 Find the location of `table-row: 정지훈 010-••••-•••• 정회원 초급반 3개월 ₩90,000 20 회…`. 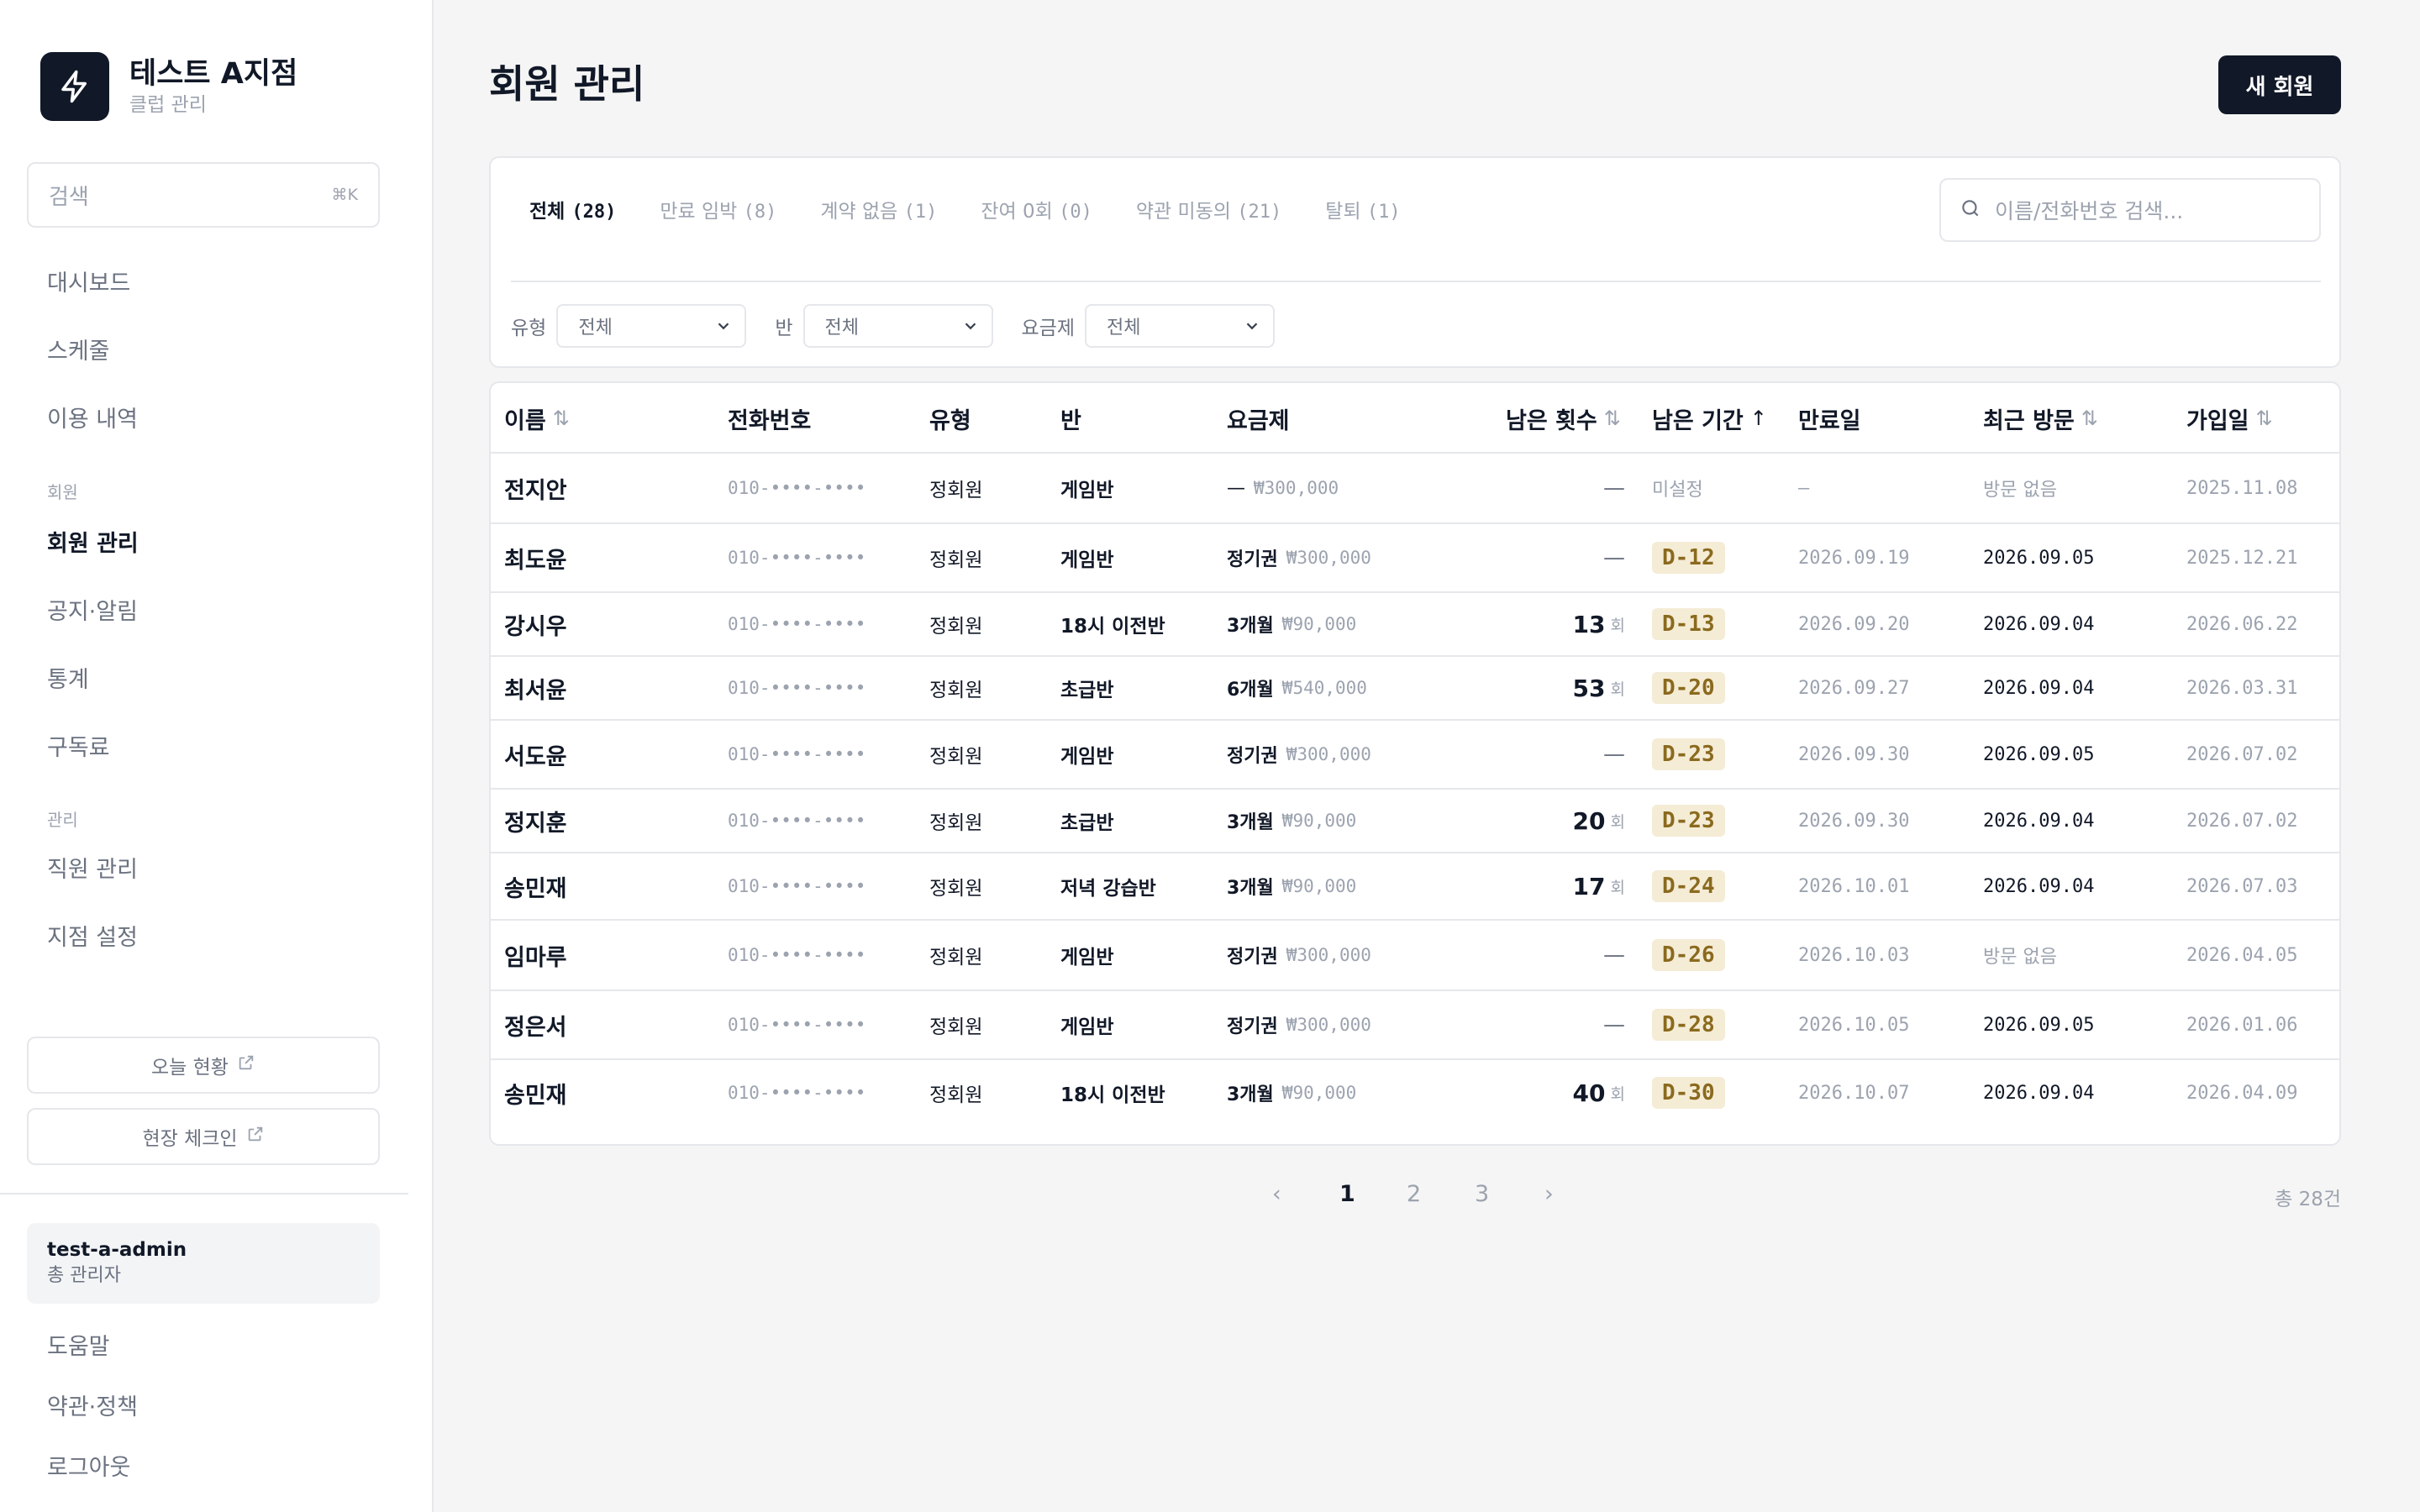

table-row: 정지훈 010-••••-•••• 정회원 초급반 3개월 ₩90,000 20 회… is located at coordinates (1415, 821).